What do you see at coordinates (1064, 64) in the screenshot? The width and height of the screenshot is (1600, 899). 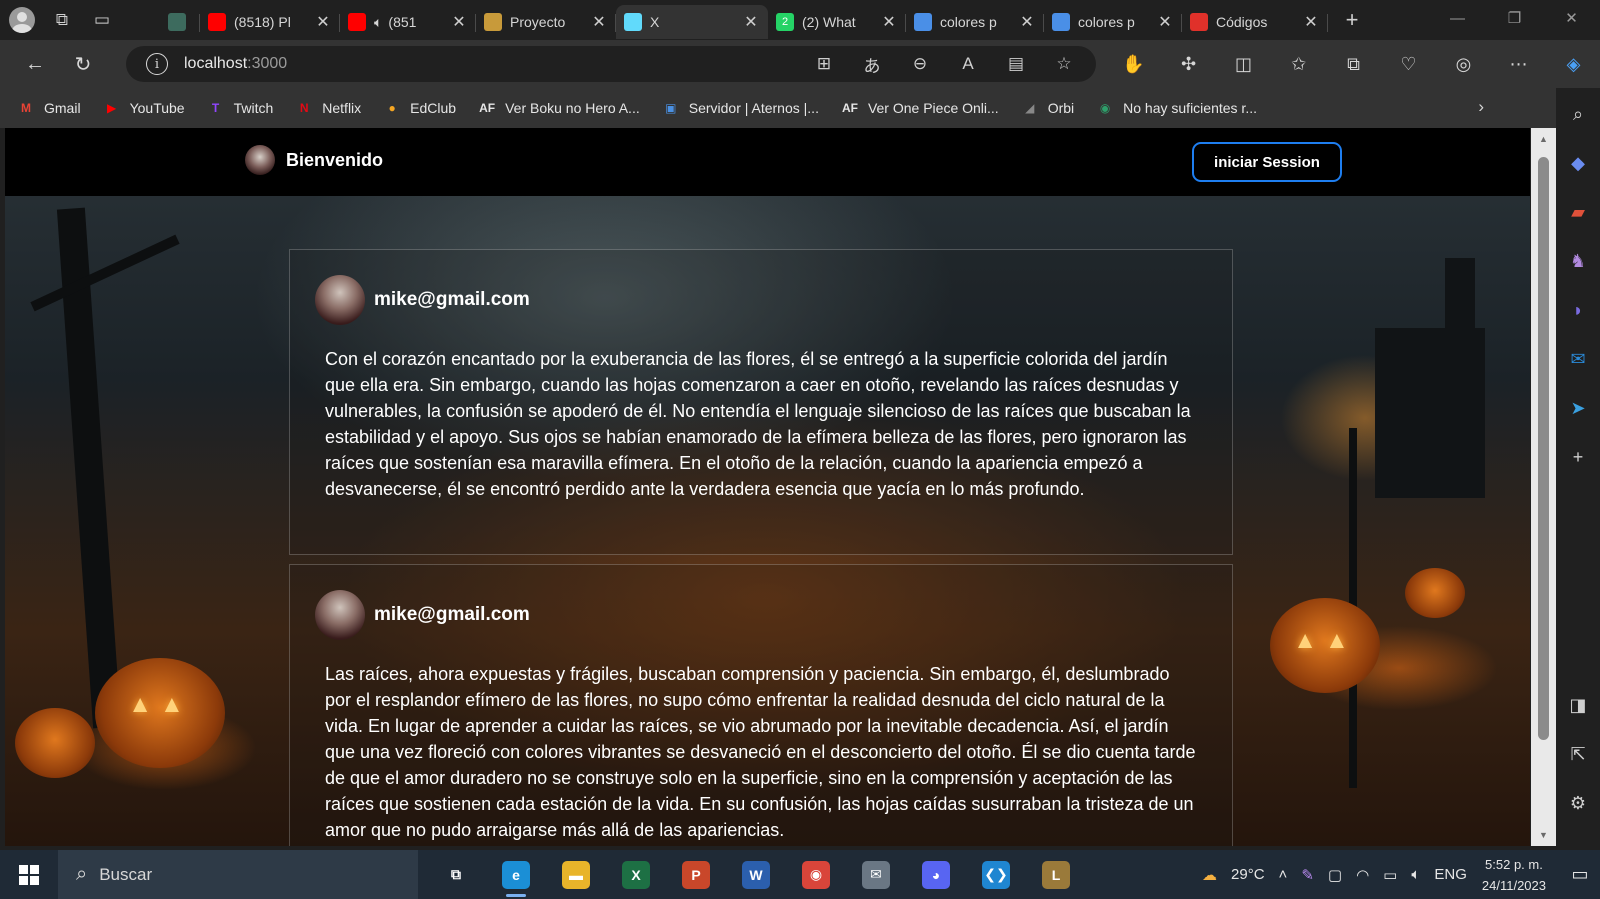 I see `favorite-star-icon: ☆` at bounding box center [1064, 64].